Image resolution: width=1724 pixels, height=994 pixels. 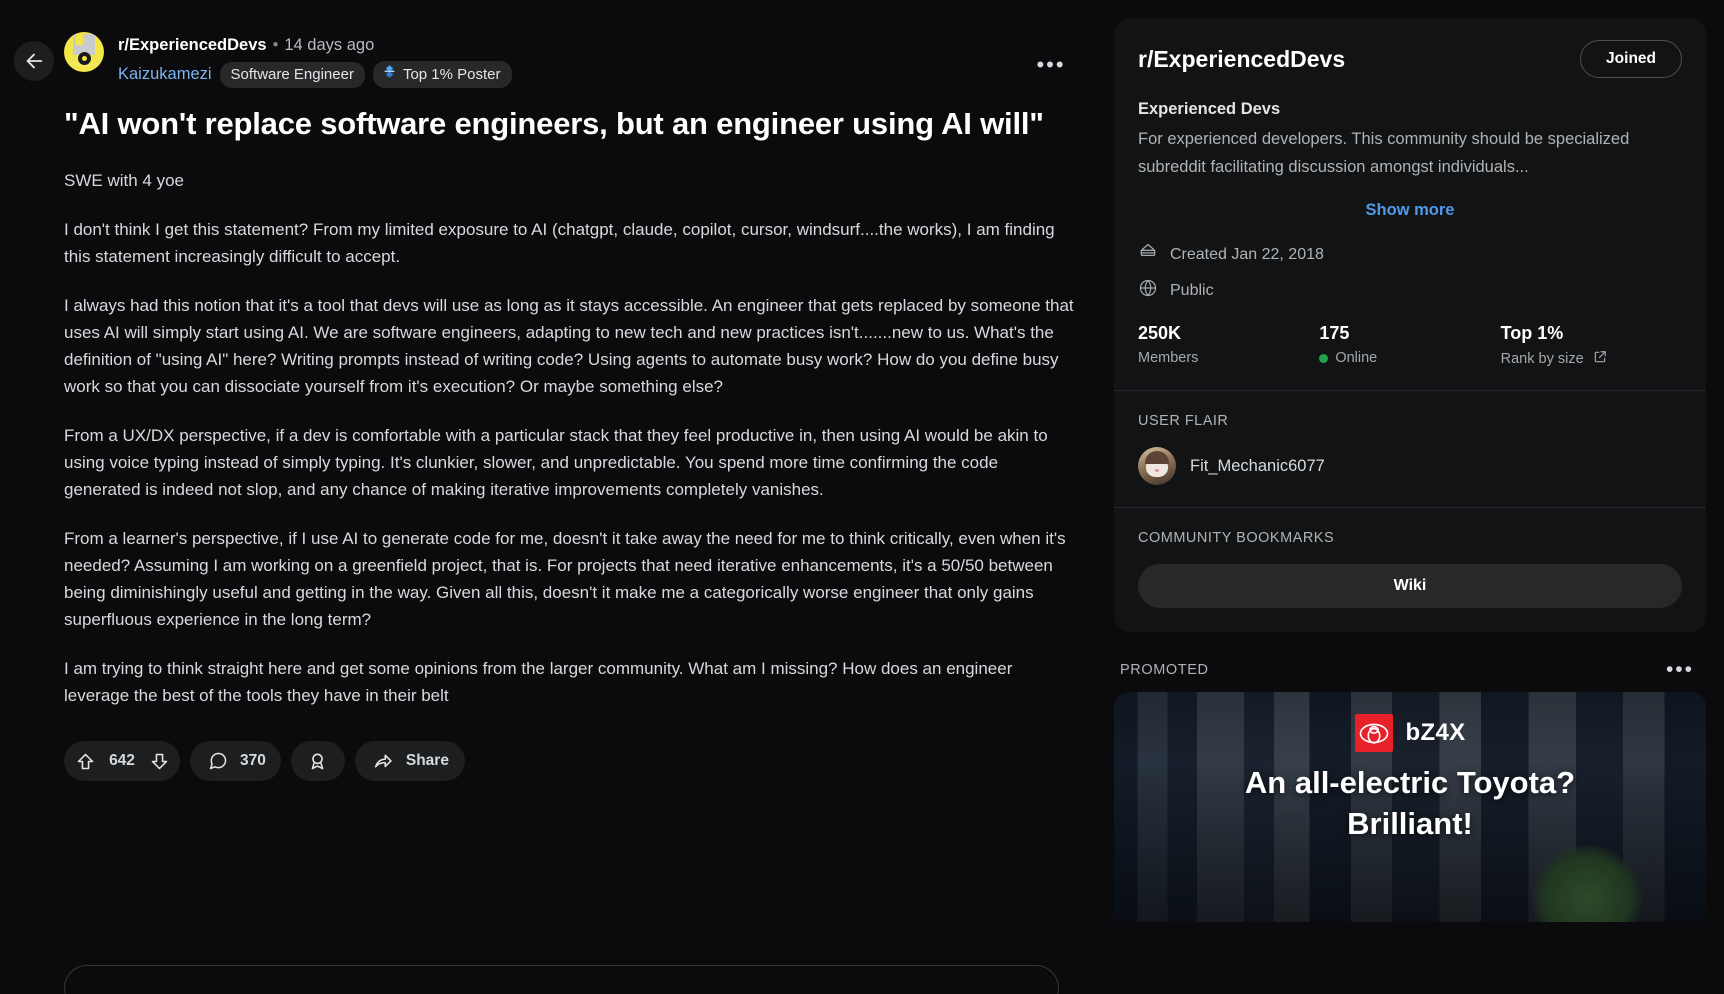 What do you see at coordinates (165, 74) in the screenshot?
I see `author-link: Kaizukamezi` at bounding box center [165, 74].